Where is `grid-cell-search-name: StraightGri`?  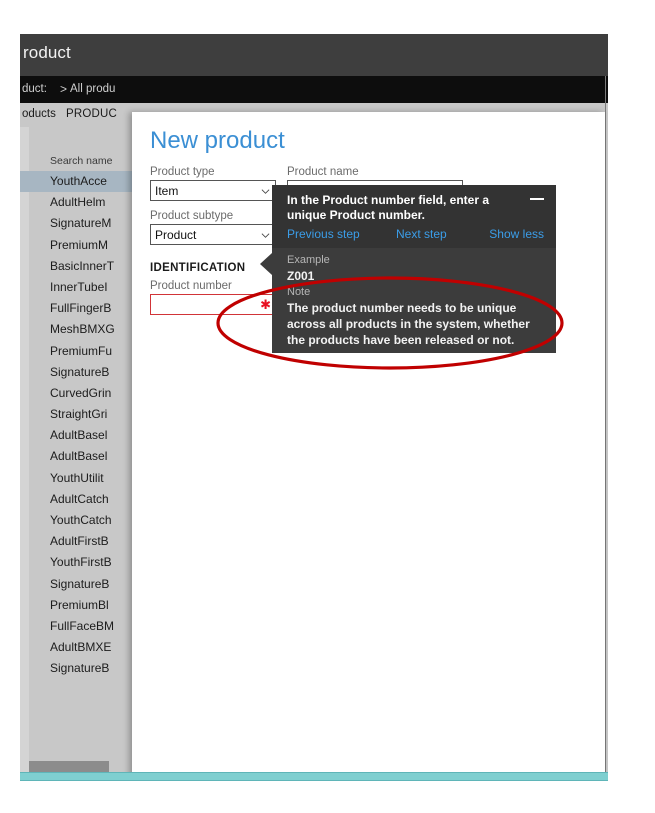 grid-cell-search-name: StraightGri is located at coordinates (79, 414).